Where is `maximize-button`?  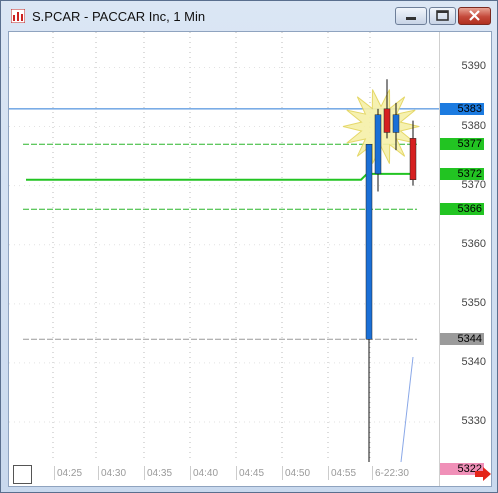 maximize-button is located at coordinates (442, 16).